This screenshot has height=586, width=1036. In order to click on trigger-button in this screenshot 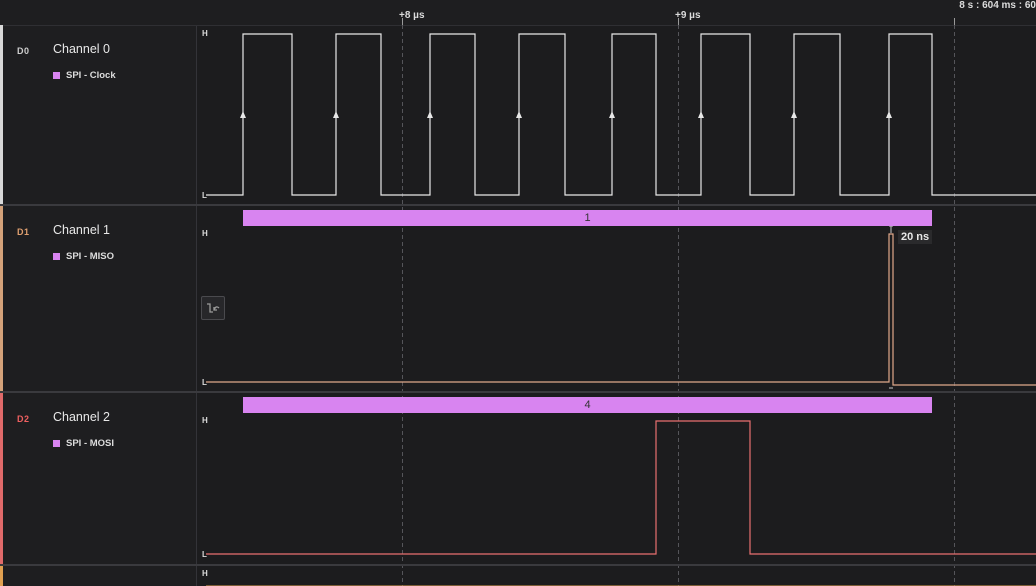, I will do `click(213, 308)`.